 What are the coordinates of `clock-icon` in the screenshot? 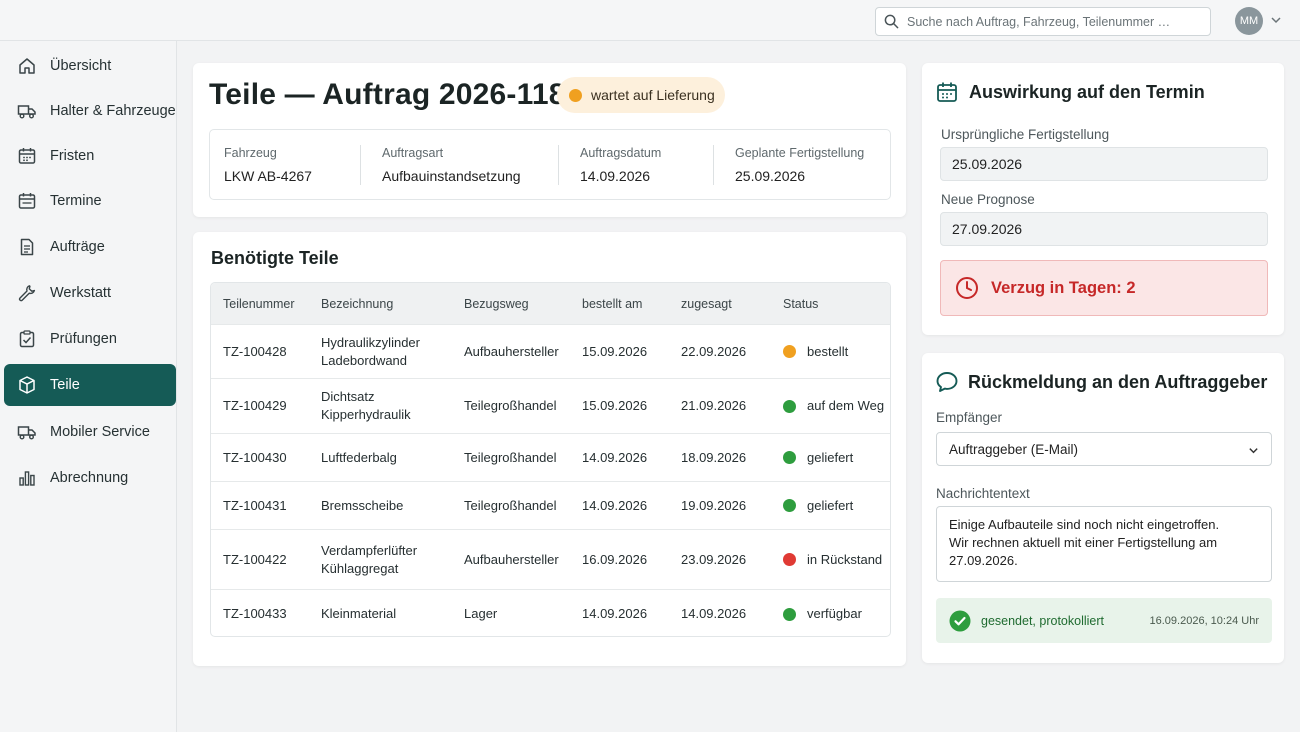 It's located at (967, 288).